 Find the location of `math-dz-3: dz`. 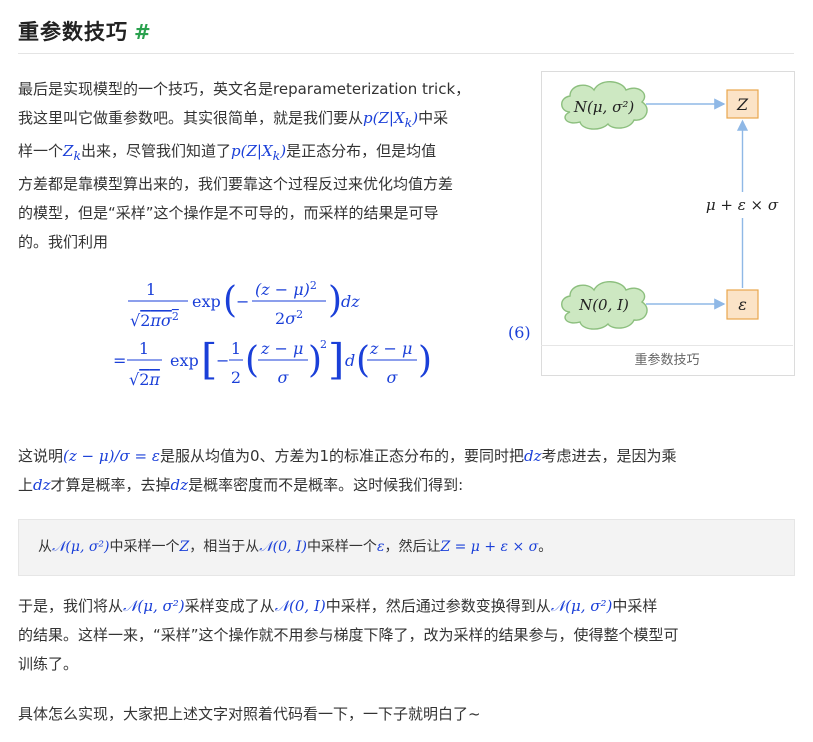

math-dz-3: dz is located at coordinates (179, 485).